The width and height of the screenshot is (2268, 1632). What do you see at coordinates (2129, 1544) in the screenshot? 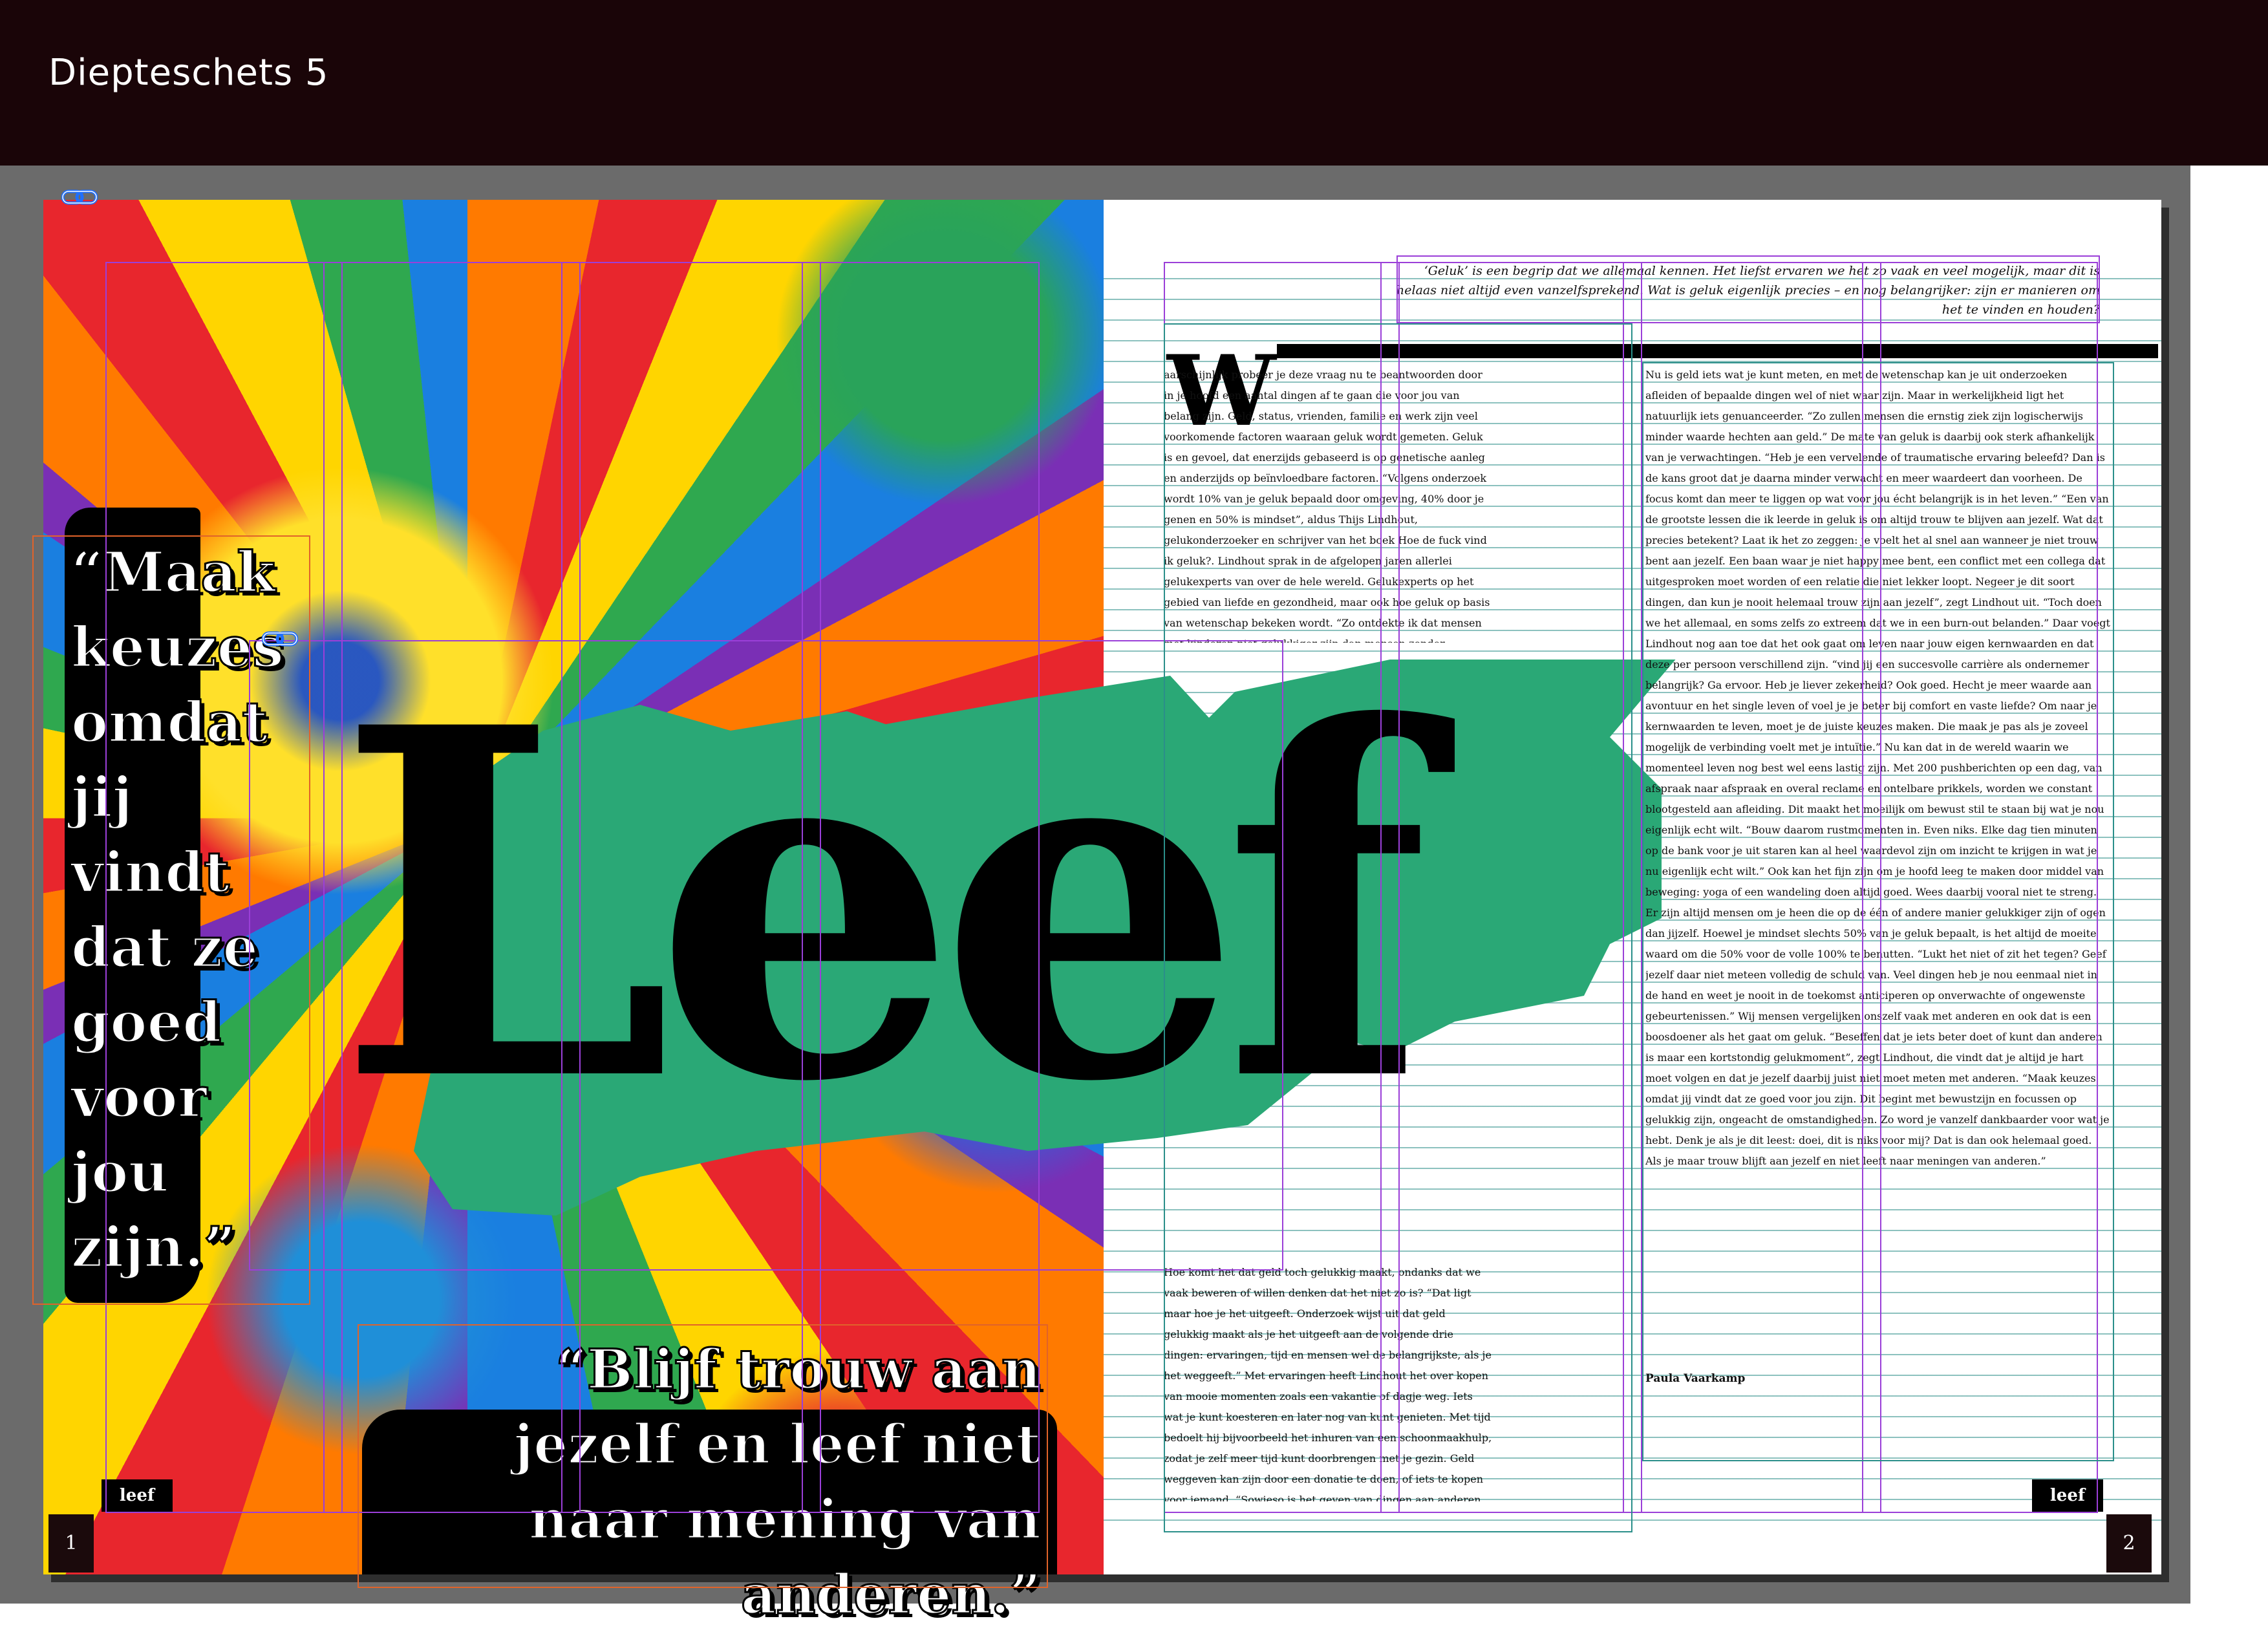
I see `page-number-right: 2` at bounding box center [2129, 1544].